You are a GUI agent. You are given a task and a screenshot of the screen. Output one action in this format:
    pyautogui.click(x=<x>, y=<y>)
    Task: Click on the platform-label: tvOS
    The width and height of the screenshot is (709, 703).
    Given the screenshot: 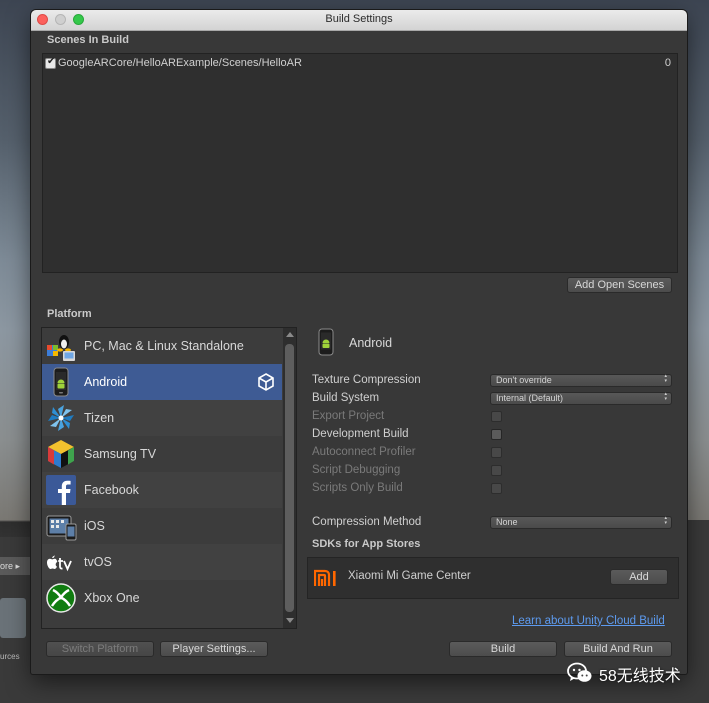 What is the action you would take?
    pyautogui.click(x=98, y=562)
    